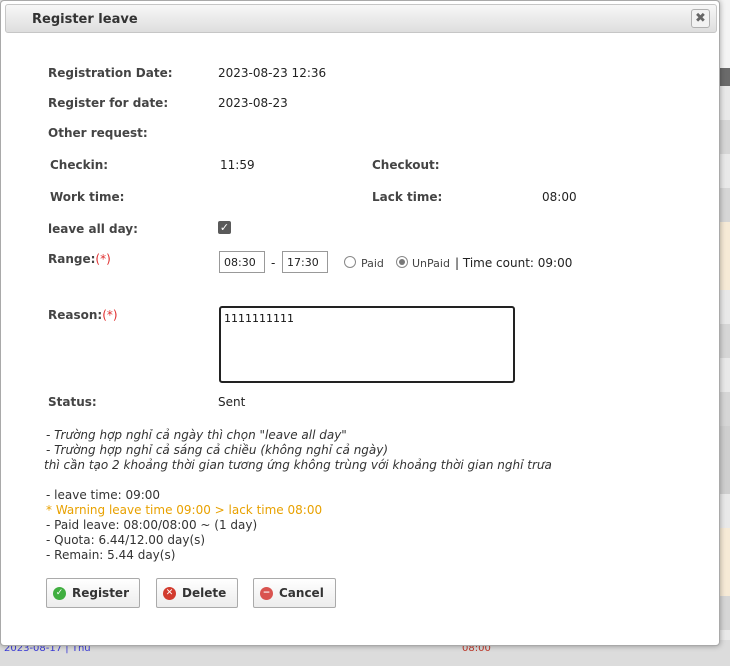 This screenshot has height=666, width=730. Describe the element at coordinates (93, 229) in the screenshot. I see `leave-all-day-label: leave all day:` at that location.